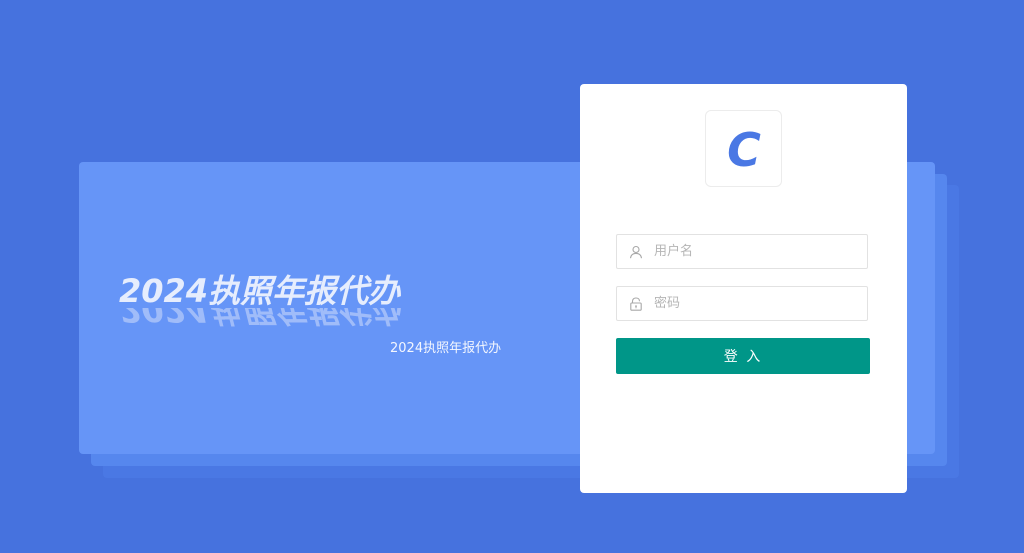 The height and width of the screenshot is (553, 1024). What do you see at coordinates (260, 318) in the screenshot?
I see `banner-title-reflection-text: 2024执照年报代办` at bounding box center [260, 318].